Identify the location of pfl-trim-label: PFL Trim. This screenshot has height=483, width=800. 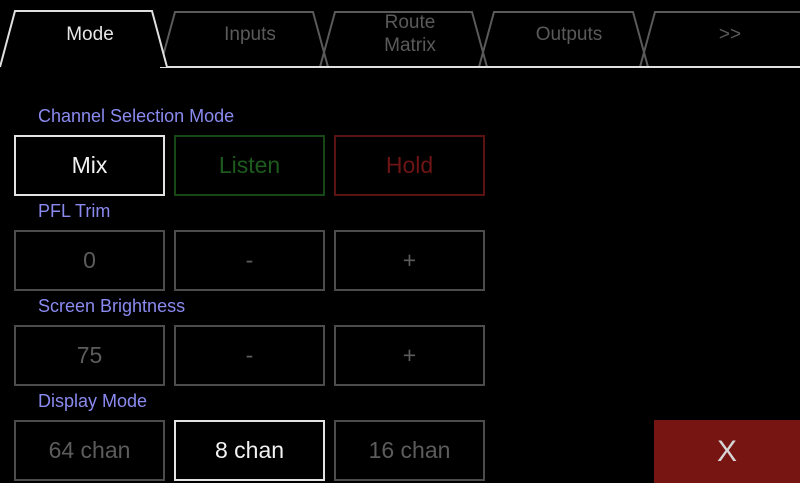
(74, 211).